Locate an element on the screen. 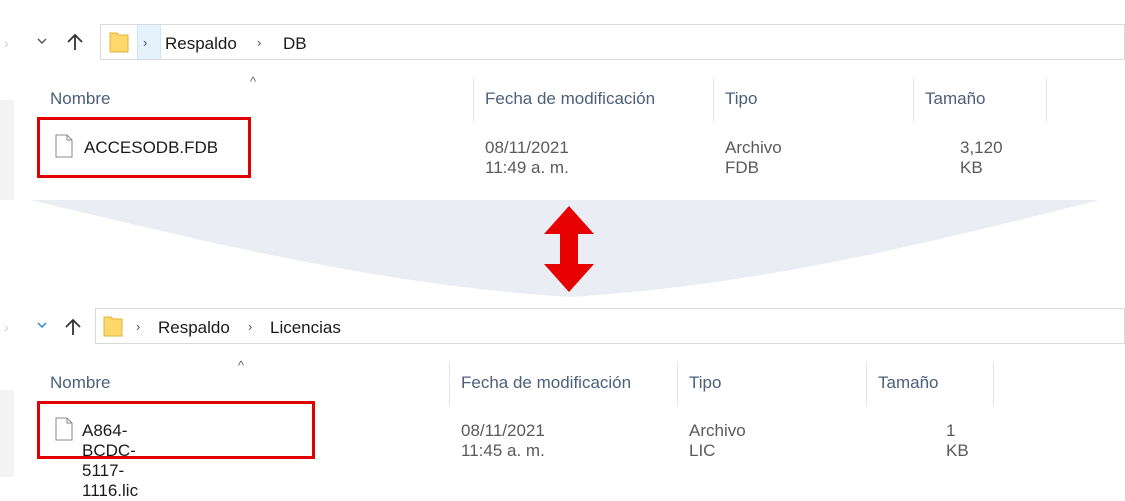 The height and width of the screenshot is (501, 1125). double-arrow-icon is located at coordinates (569, 249).